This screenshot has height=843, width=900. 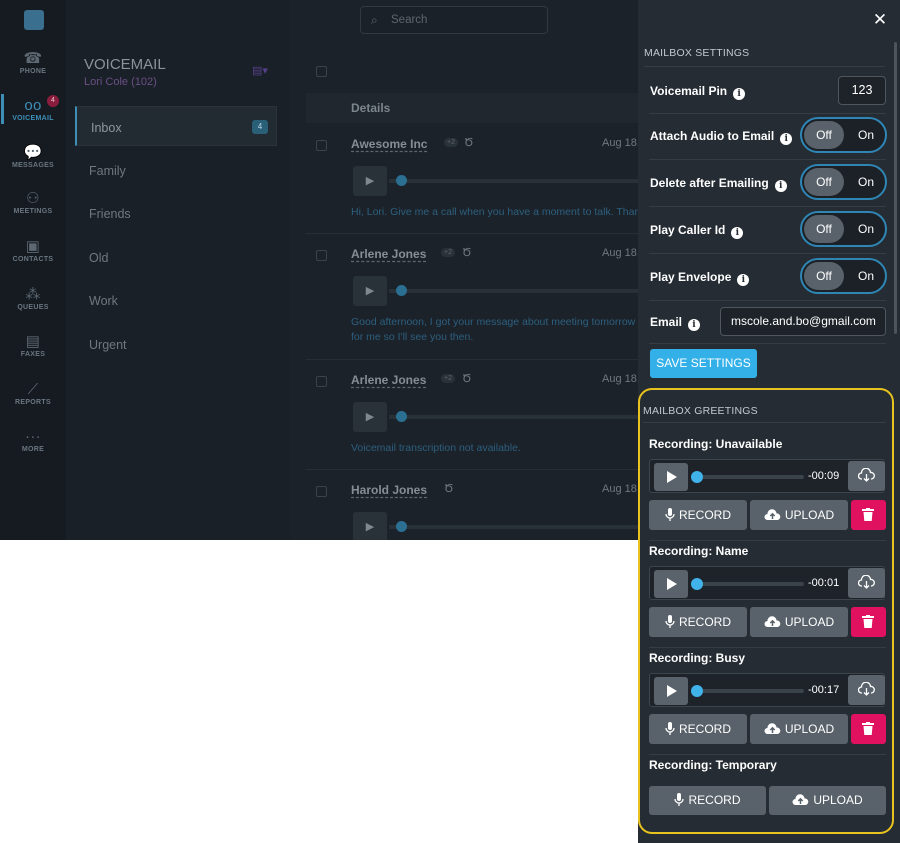 I want to click on cloud-download-icon, so click(x=866, y=475).